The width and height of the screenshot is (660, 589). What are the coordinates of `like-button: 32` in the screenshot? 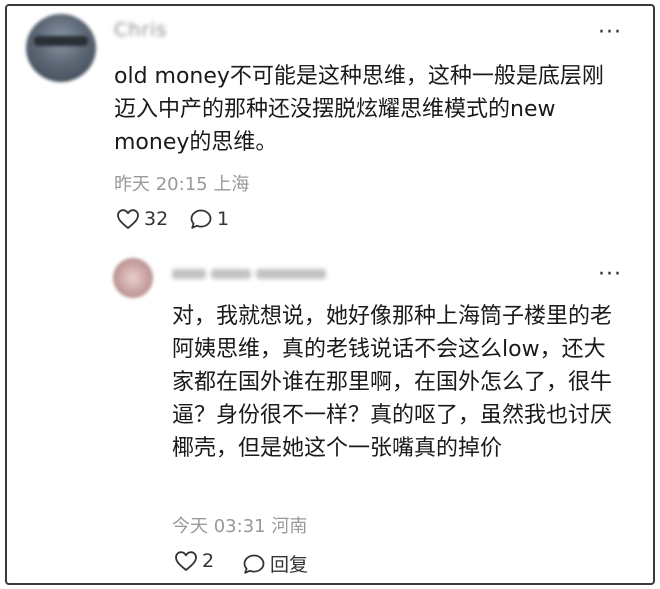 It's located at (142, 219).